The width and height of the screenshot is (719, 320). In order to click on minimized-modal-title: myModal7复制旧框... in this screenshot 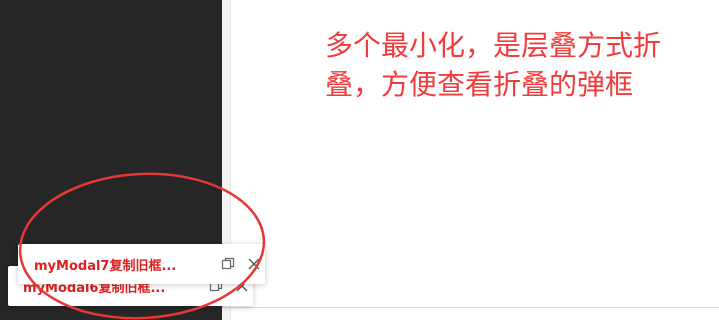, I will do `click(117, 264)`.